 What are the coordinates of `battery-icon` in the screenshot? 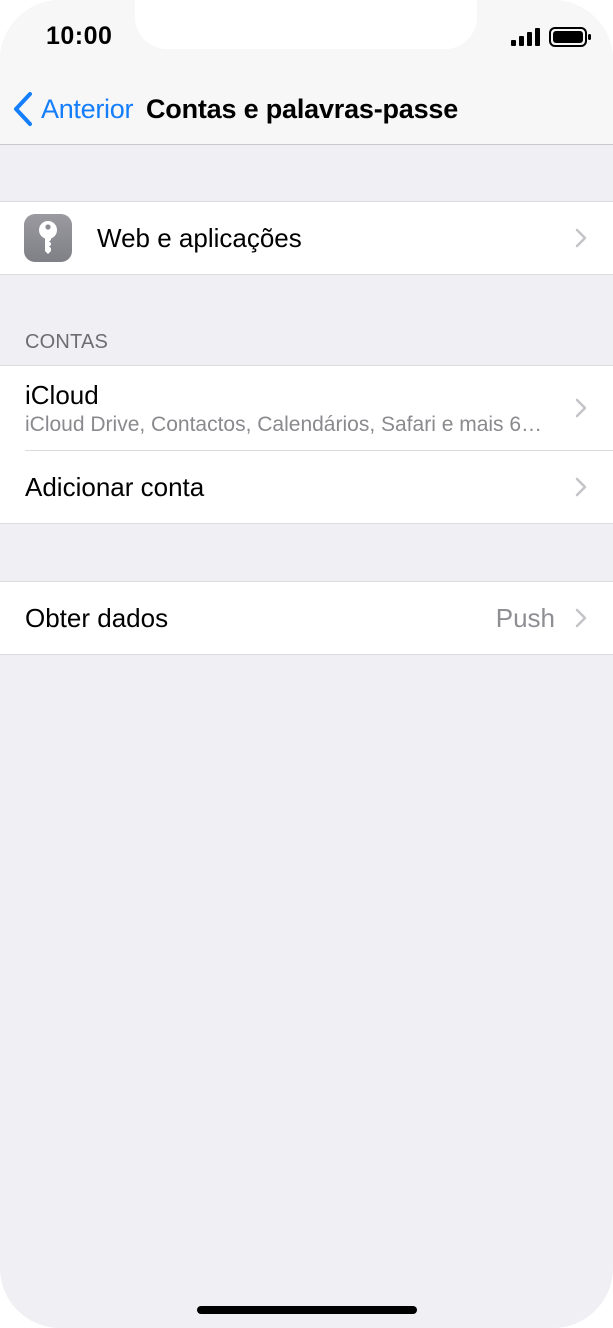 It's located at (570, 37).